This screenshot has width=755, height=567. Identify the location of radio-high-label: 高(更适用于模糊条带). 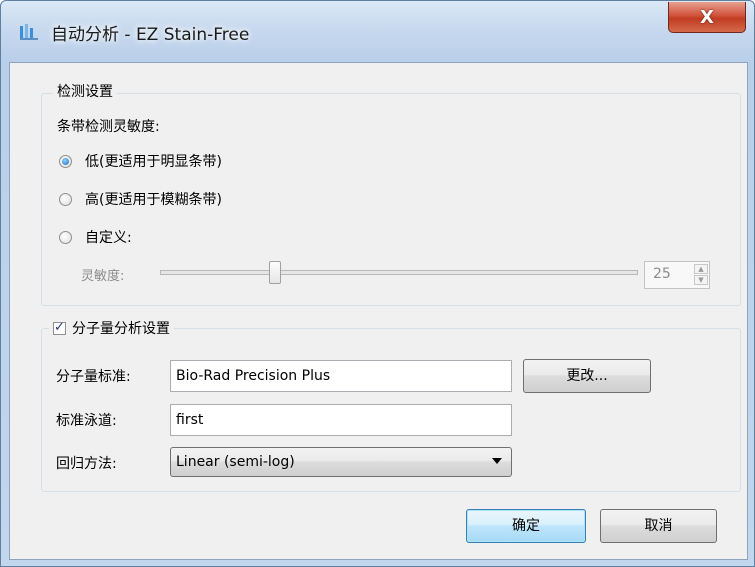
(153, 199).